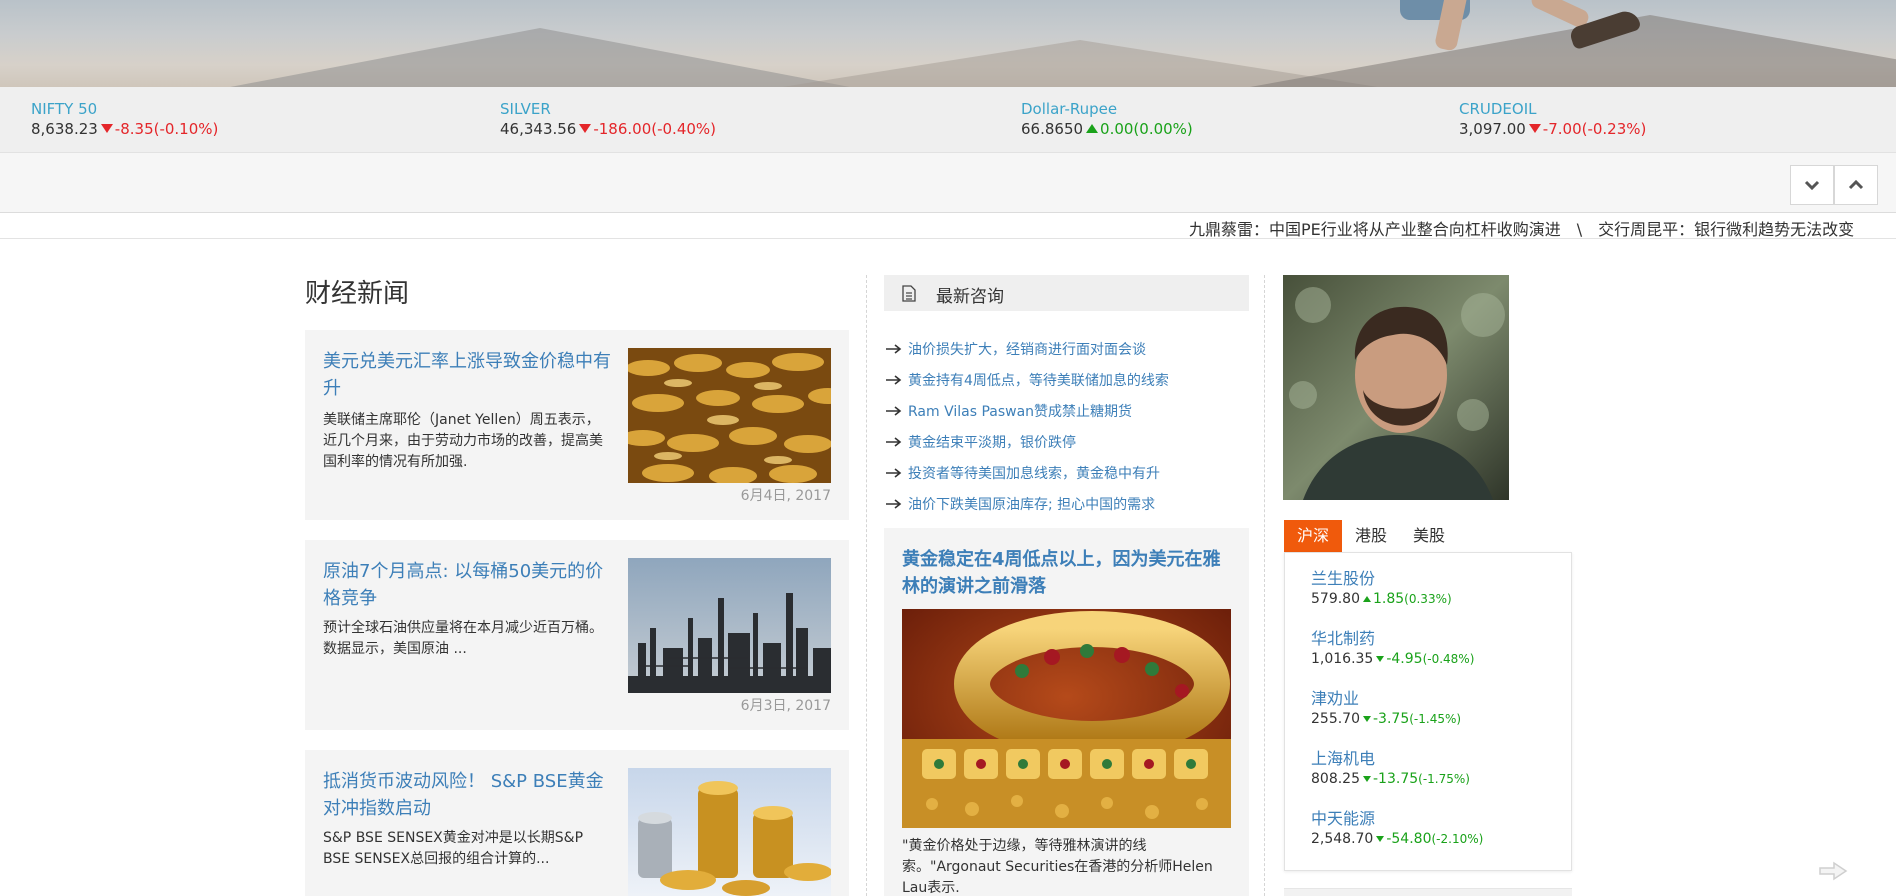  What do you see at coordinates (1342, 659) in the screenshot?
I see `stock-value: 1,016.35` at bounding box center [1342, 659].